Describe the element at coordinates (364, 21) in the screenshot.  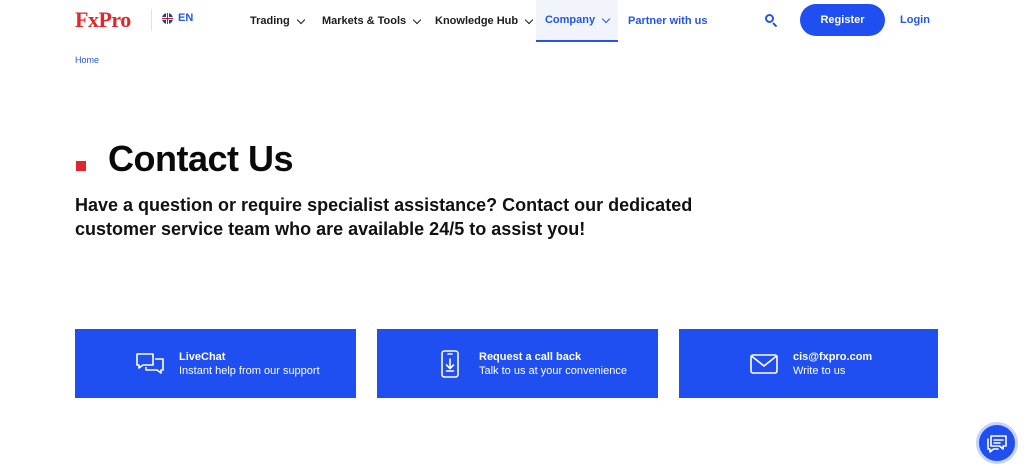
I see `nav-markets-tools-label: Markets & Tools` at that location.